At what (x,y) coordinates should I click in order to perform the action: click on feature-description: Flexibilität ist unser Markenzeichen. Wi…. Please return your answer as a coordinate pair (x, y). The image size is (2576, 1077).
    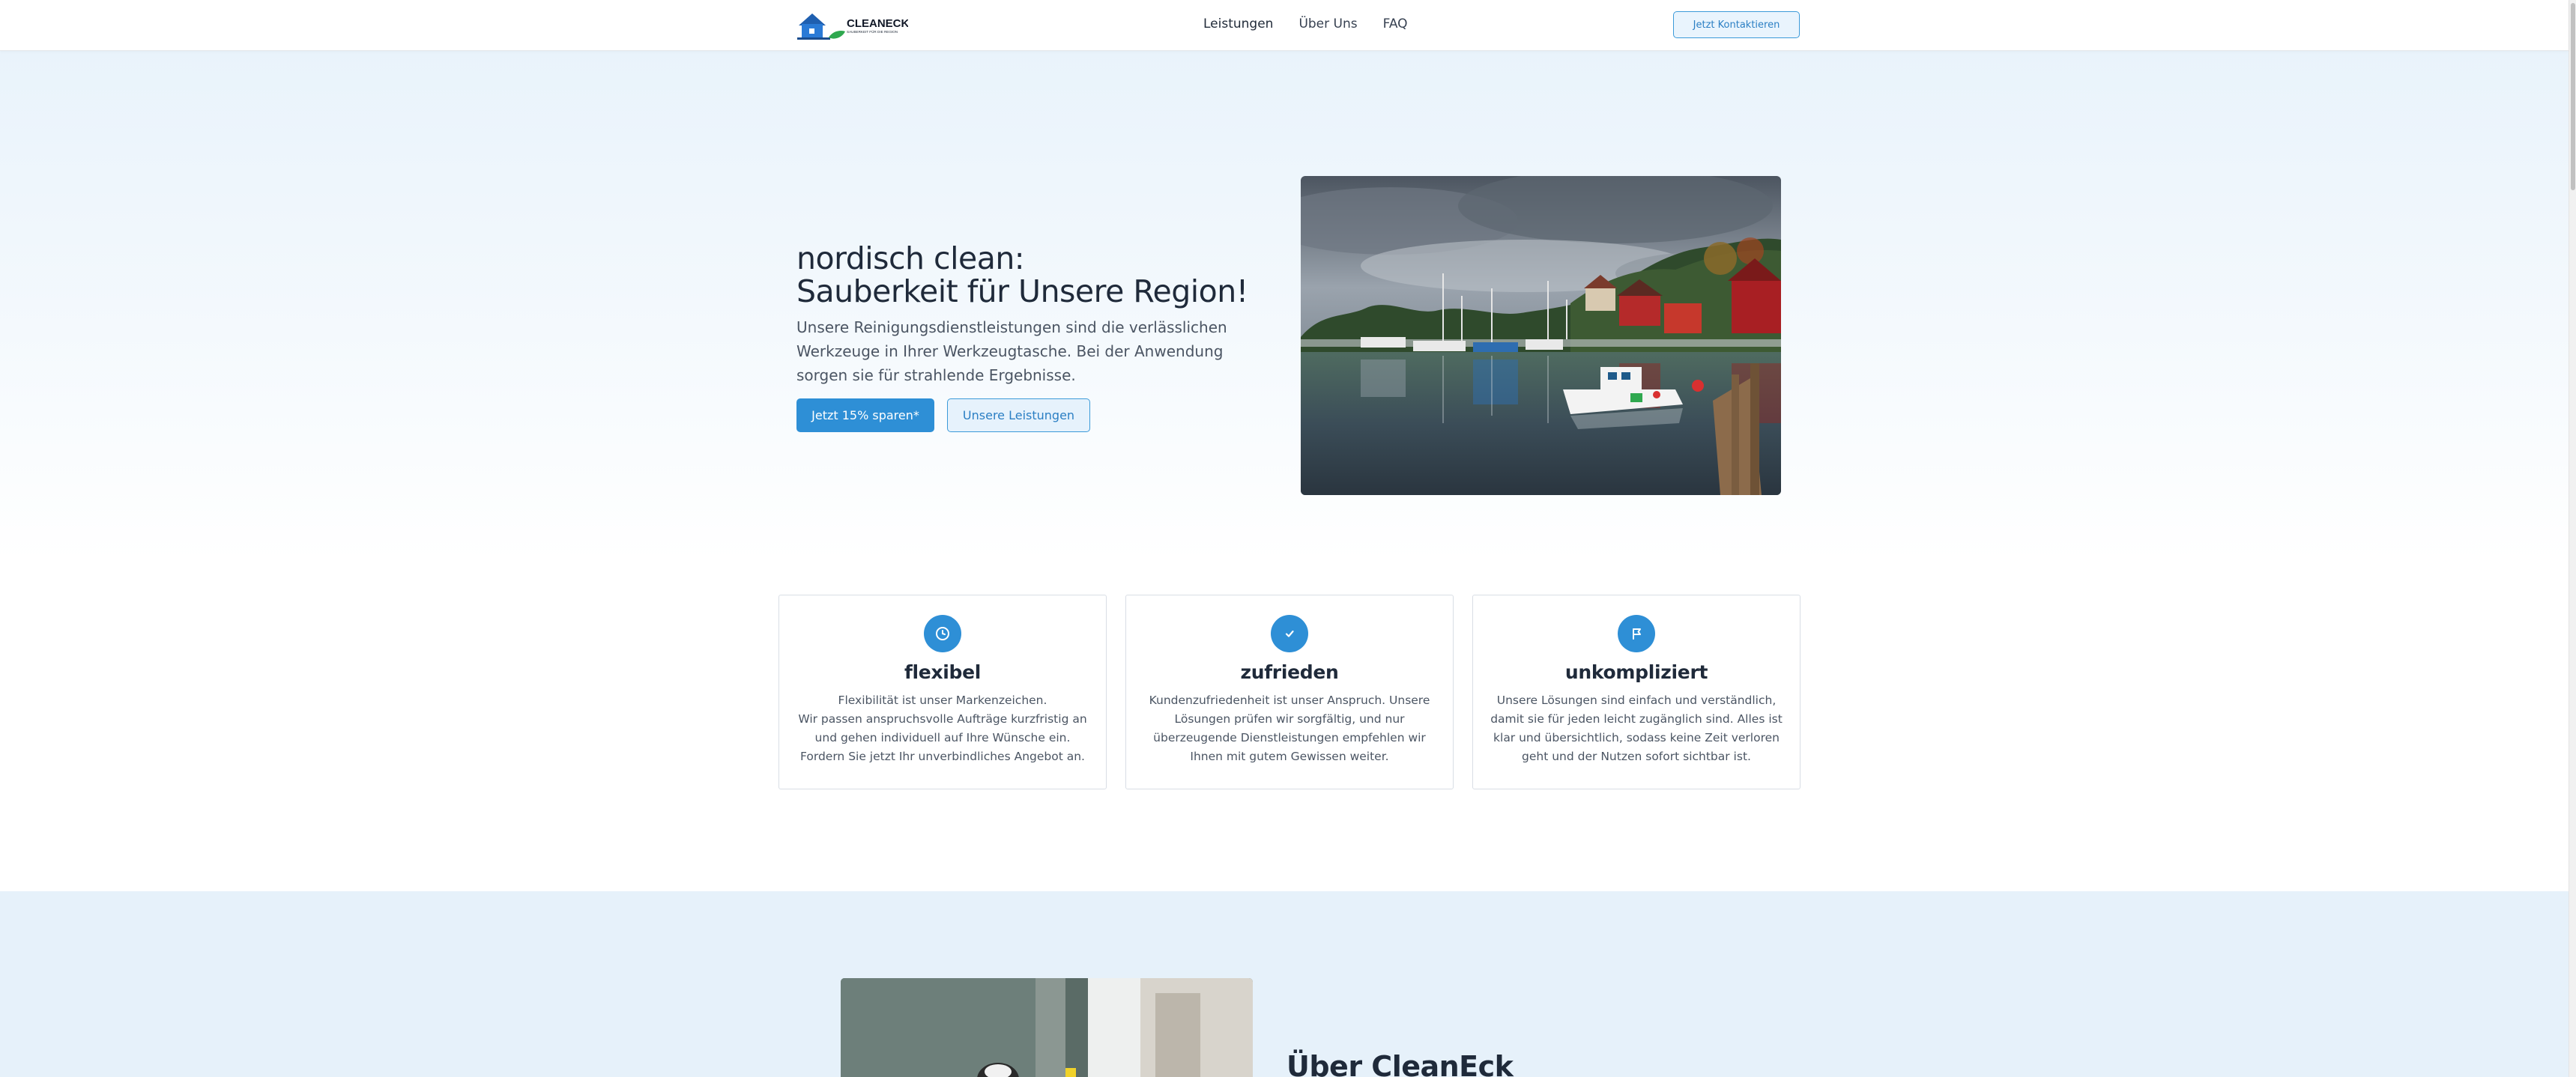
    Looking at the image, I should click on (942, 728).